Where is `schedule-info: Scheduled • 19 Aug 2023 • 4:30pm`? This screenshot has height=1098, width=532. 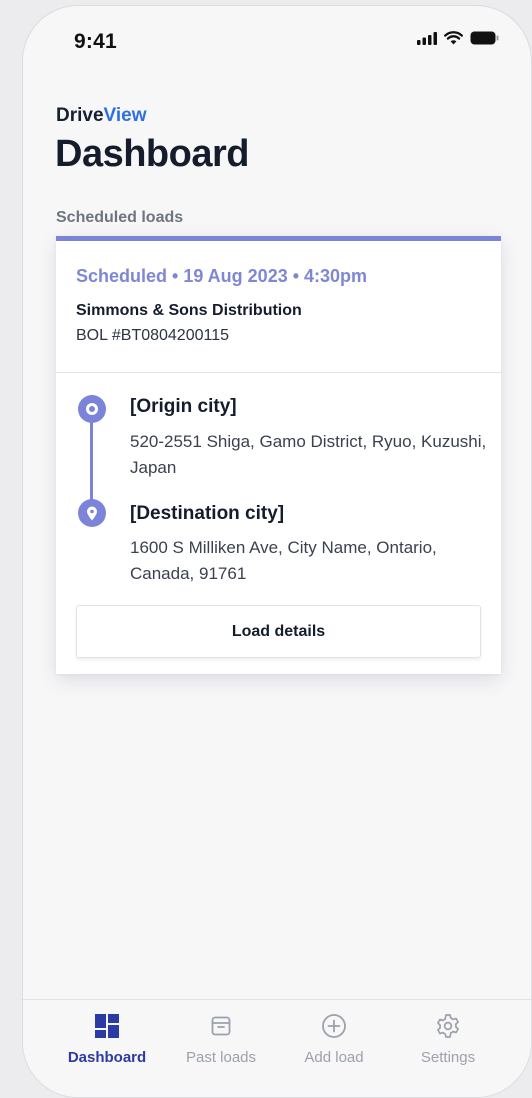 schedule-info: Scheduled • 19 Aug 2023 • 4:30pm is located at coordinates (222, 276).